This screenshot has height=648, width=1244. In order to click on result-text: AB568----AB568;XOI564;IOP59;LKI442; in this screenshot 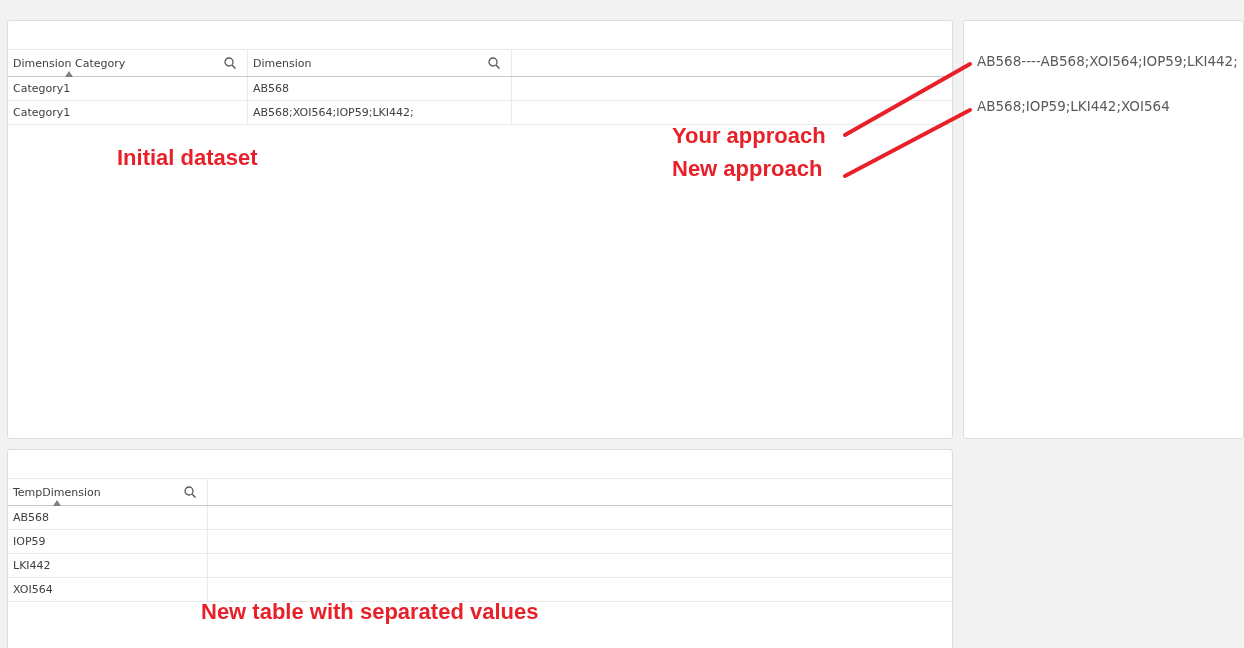, I will do `click(1108, 62)`.